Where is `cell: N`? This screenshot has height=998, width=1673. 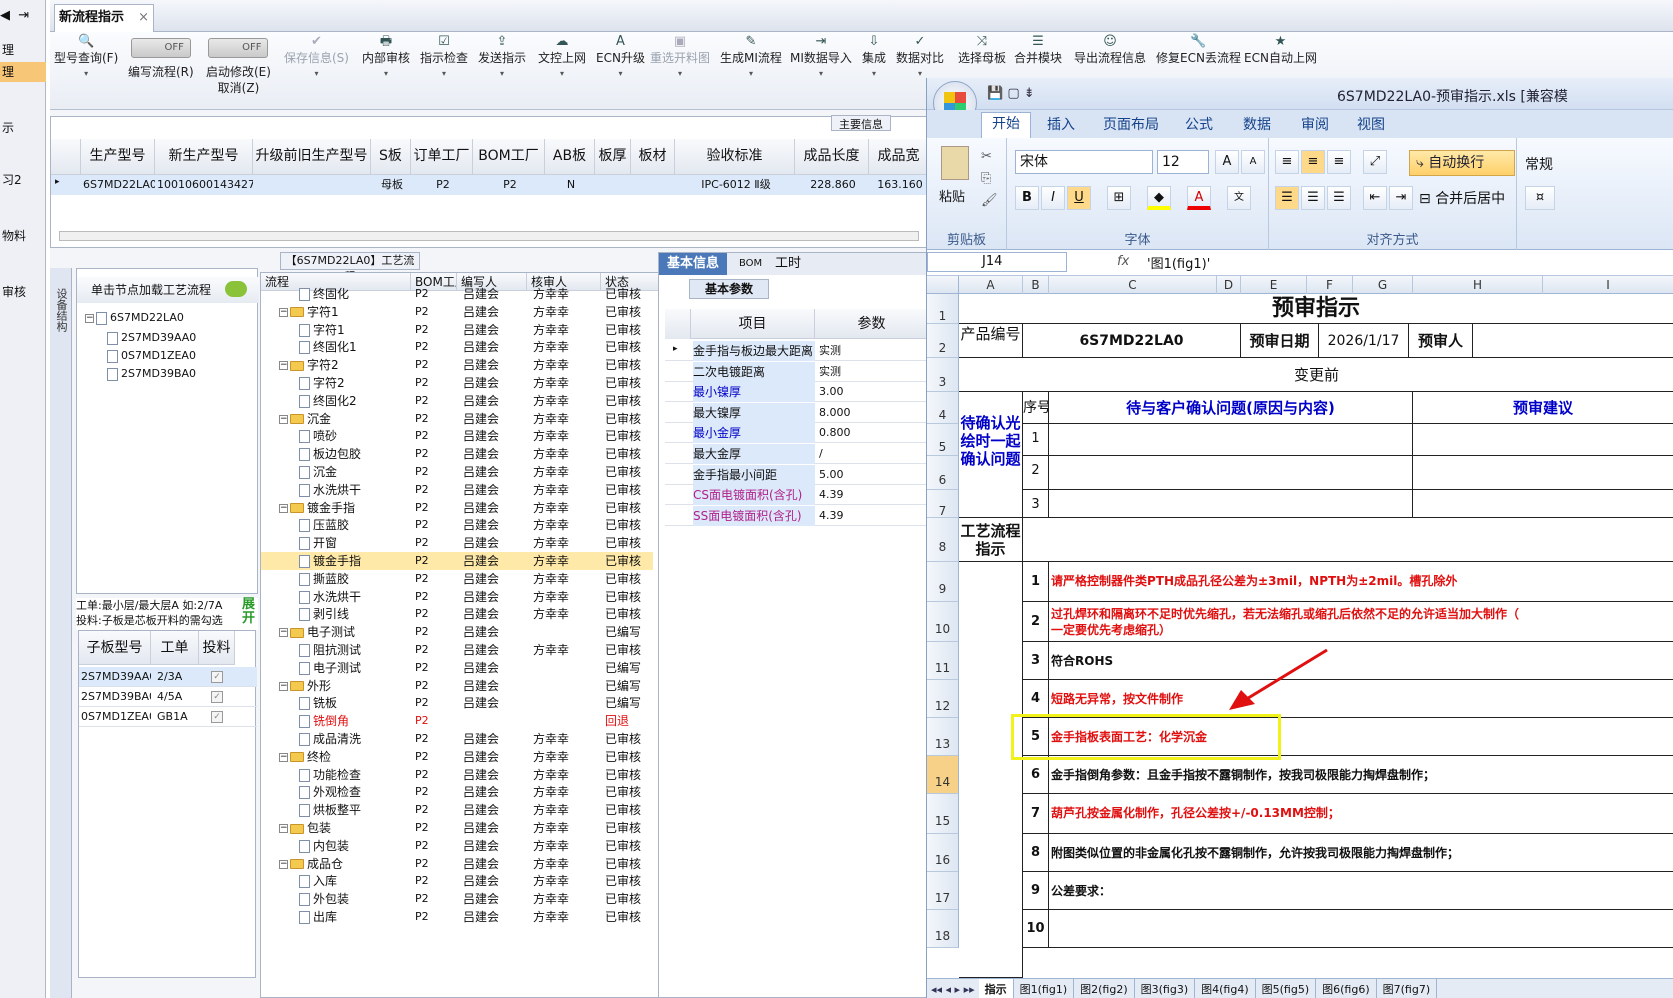 cell: N is located at coordinates (571, 185).